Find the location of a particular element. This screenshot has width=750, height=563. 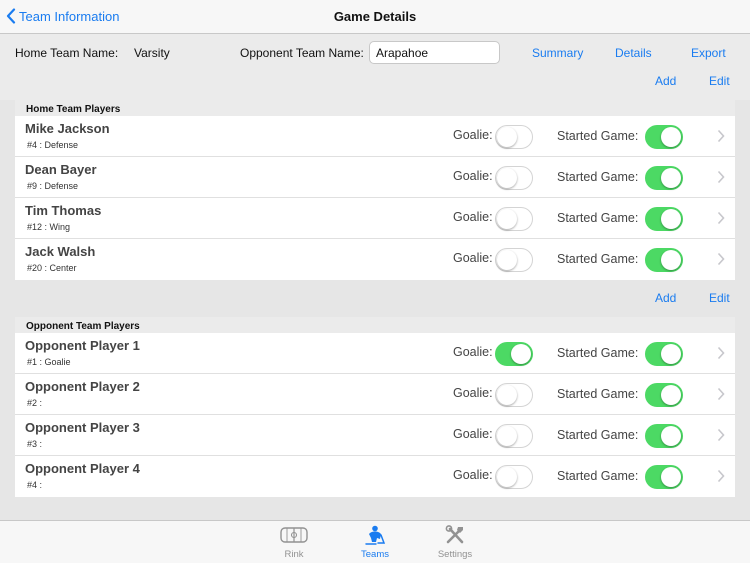

rink-icon is located at coordinates (294, 535).